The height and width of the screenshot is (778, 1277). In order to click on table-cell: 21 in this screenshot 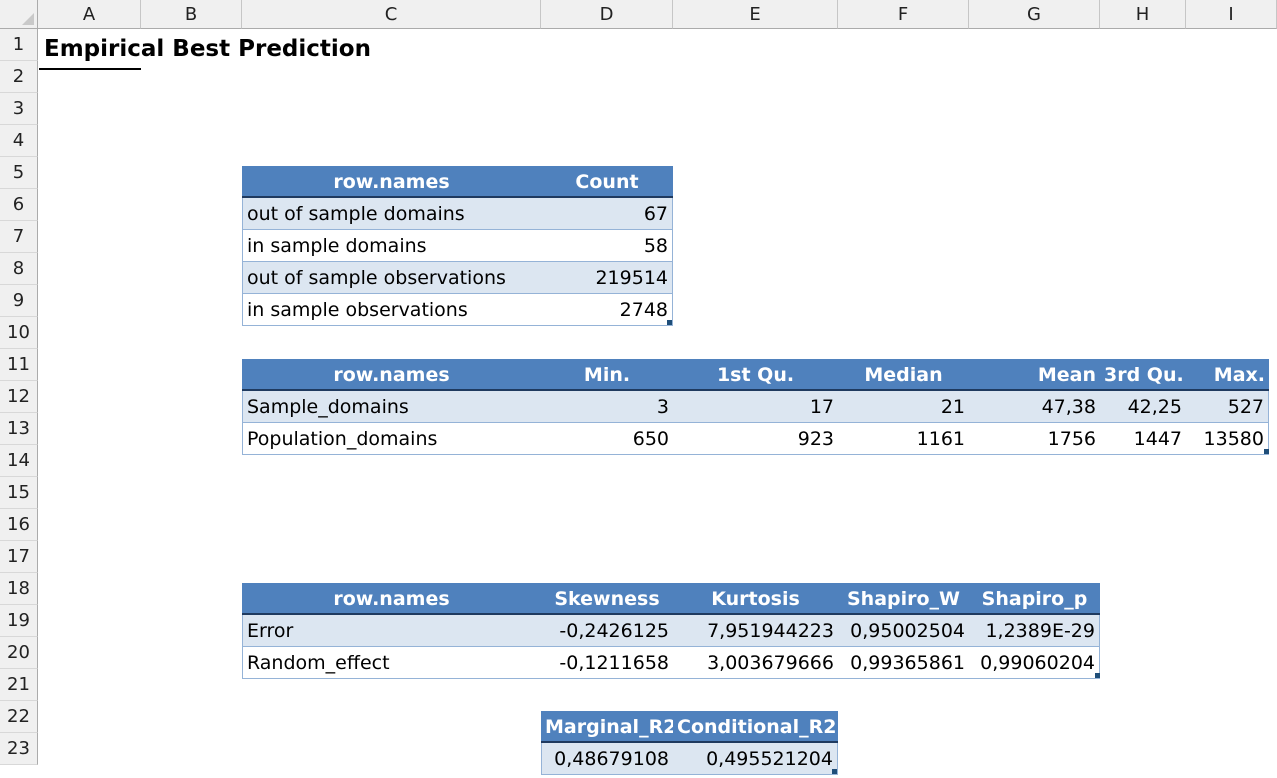, I will do `click(903, 407)`.